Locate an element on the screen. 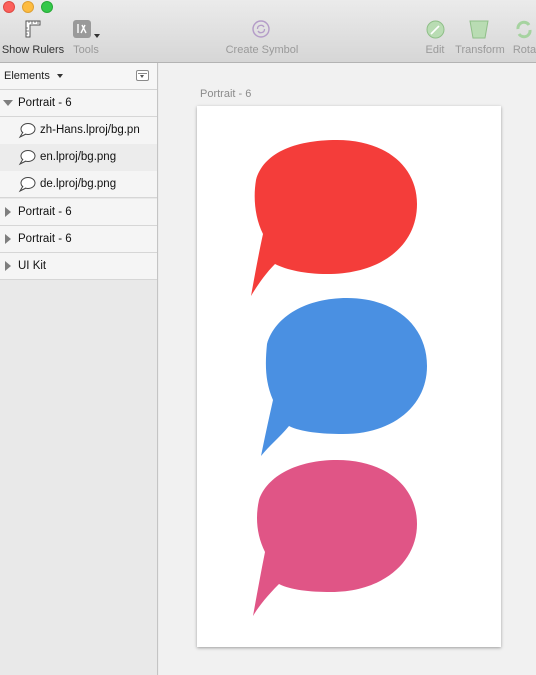  maximize-window-button is located at coordinates (47, 7).